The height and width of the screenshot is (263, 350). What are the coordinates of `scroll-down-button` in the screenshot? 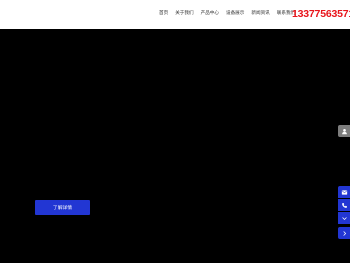 It's located at (344, 218).